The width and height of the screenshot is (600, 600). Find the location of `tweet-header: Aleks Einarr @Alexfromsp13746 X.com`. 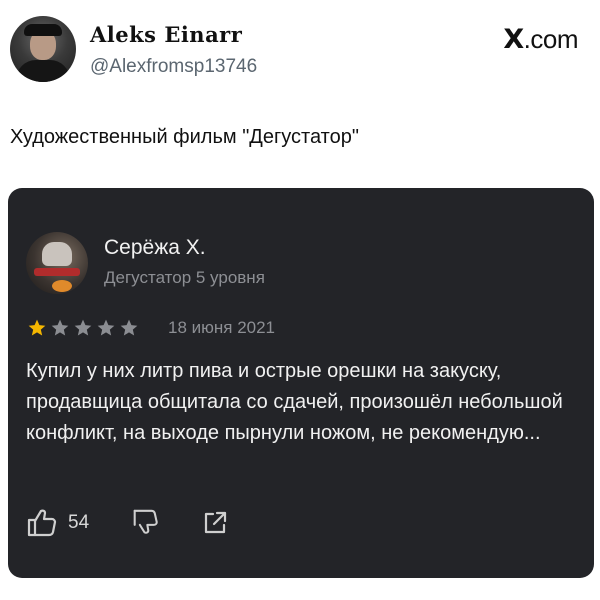

tweet-header: Aleks Einarr @Alexfromsp13746 X.com is located at coordinates (300, 50).